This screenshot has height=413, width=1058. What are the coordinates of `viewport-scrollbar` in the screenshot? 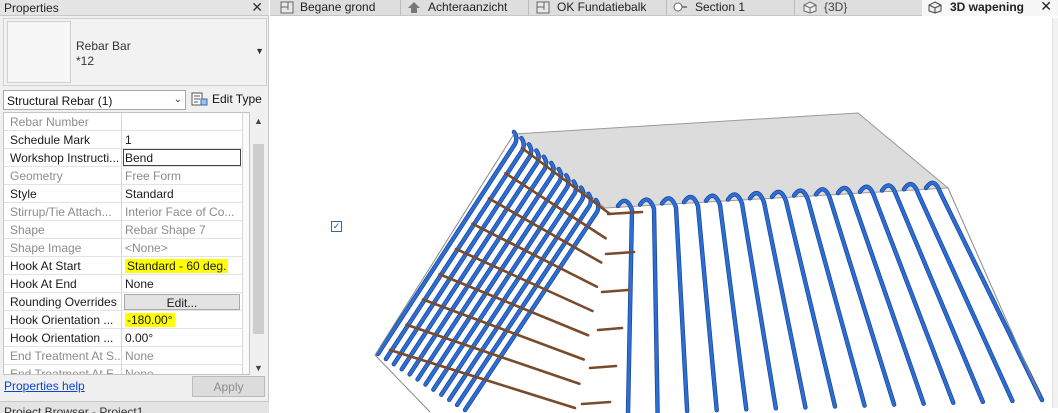 It's located at (1055, 213).